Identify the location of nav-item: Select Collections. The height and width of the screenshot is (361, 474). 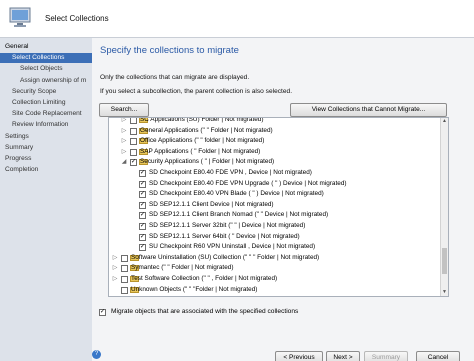
(46, 58).